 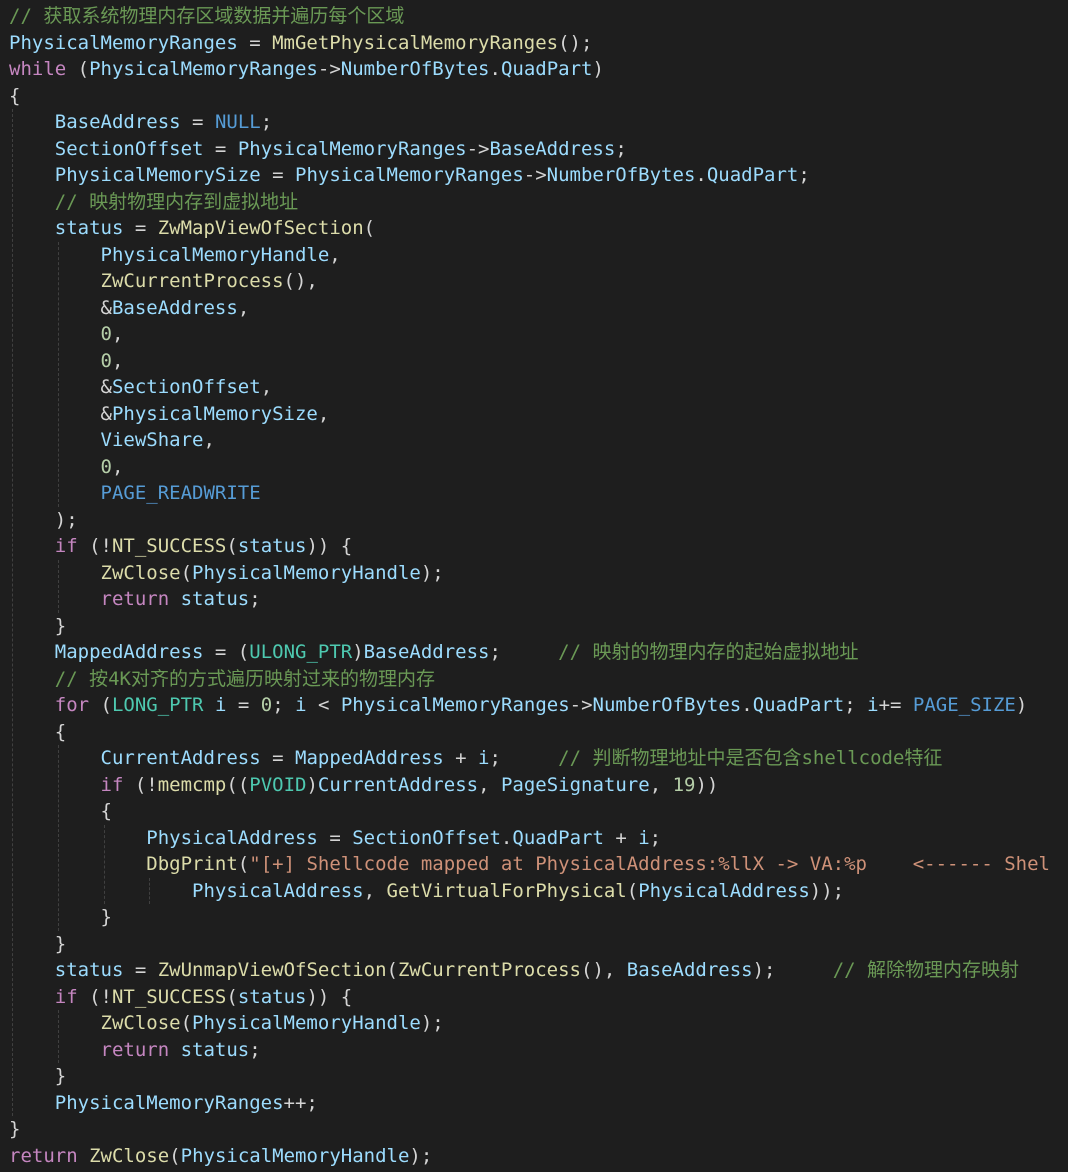 I want to click on code-token: memcmp, so click(x=192, y=784).